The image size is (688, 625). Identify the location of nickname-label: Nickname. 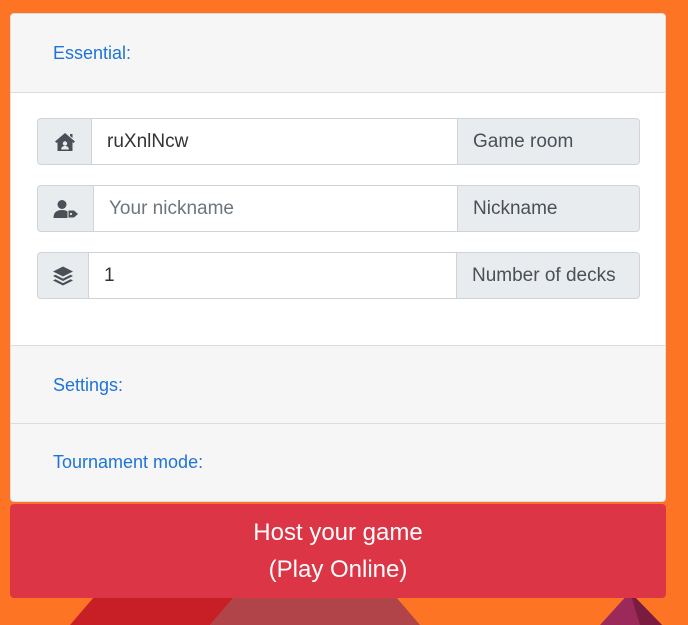
(549, 208).